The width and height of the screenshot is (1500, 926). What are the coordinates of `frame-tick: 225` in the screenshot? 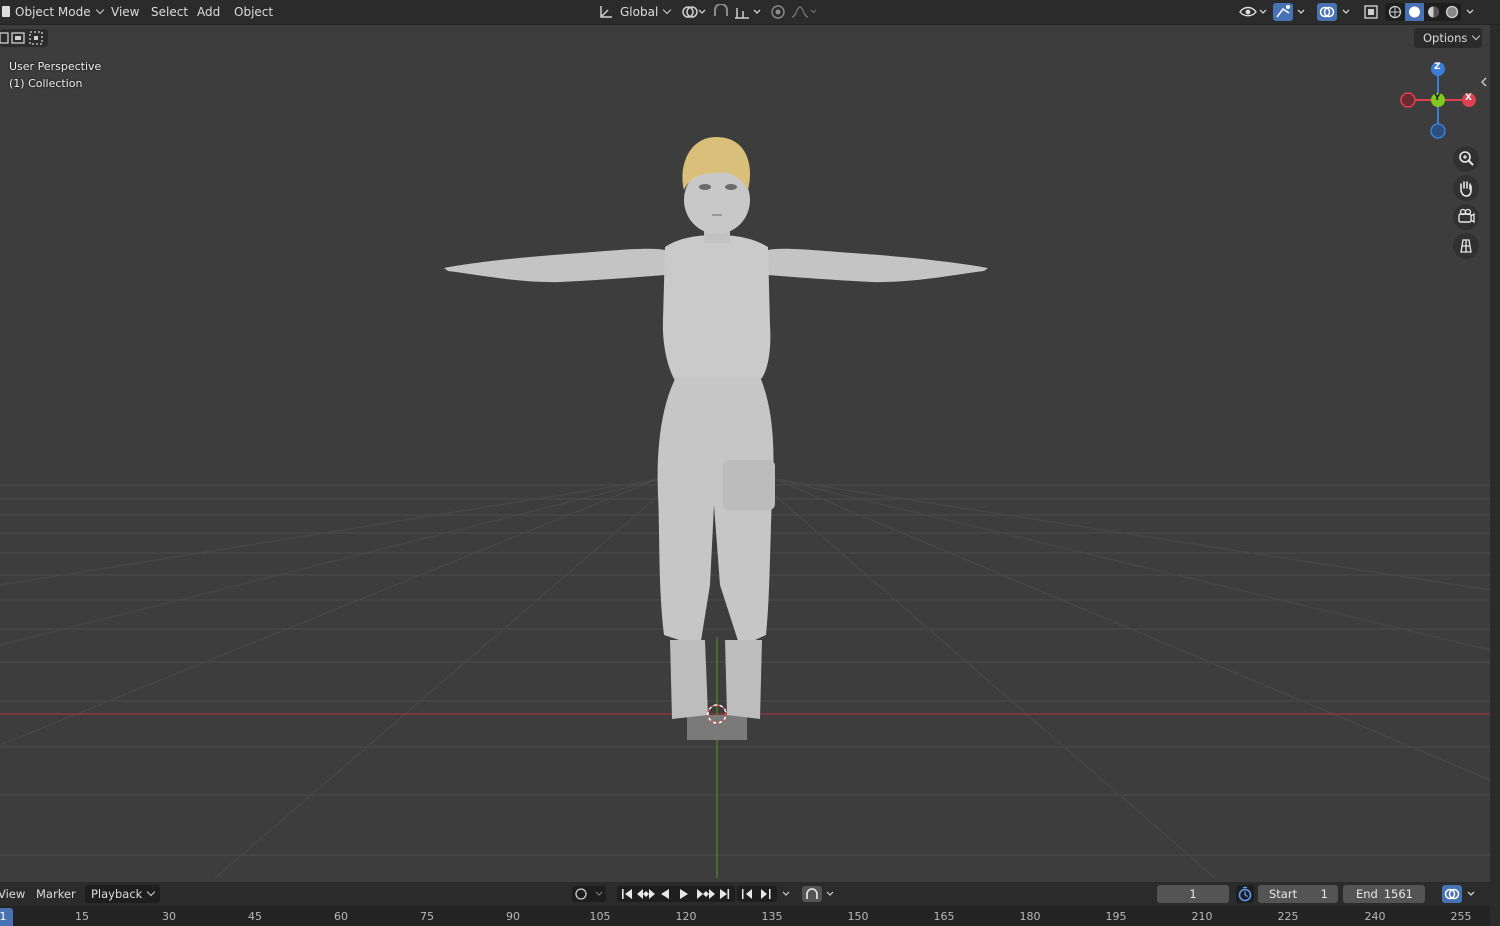 It's located at (1288, 916).